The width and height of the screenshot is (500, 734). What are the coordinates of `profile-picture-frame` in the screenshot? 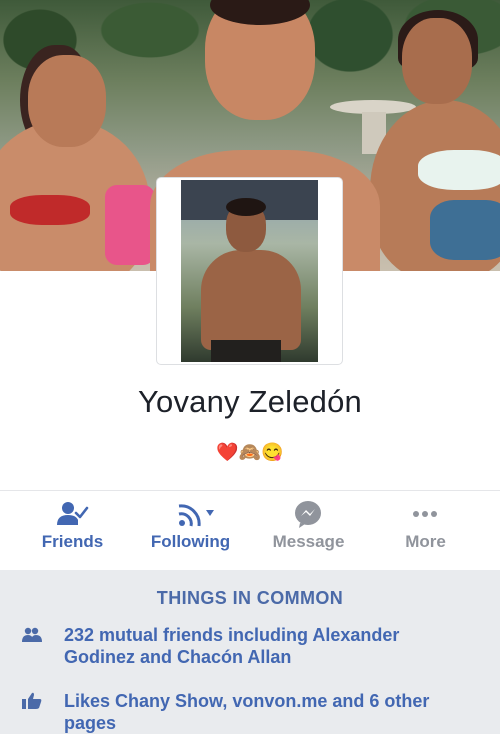 It's located at (249, 271).